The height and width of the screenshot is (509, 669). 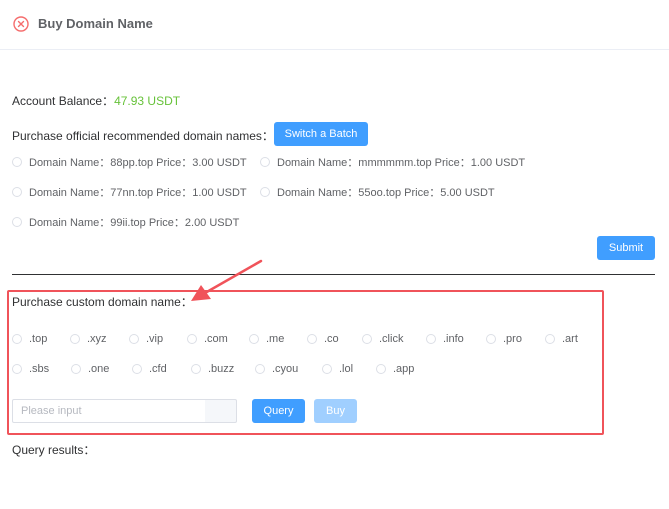 What do you see at coordinates (382, 339) in the screenshot?
I see `tld-radio-click: .click` at bounding box center [382, 339].